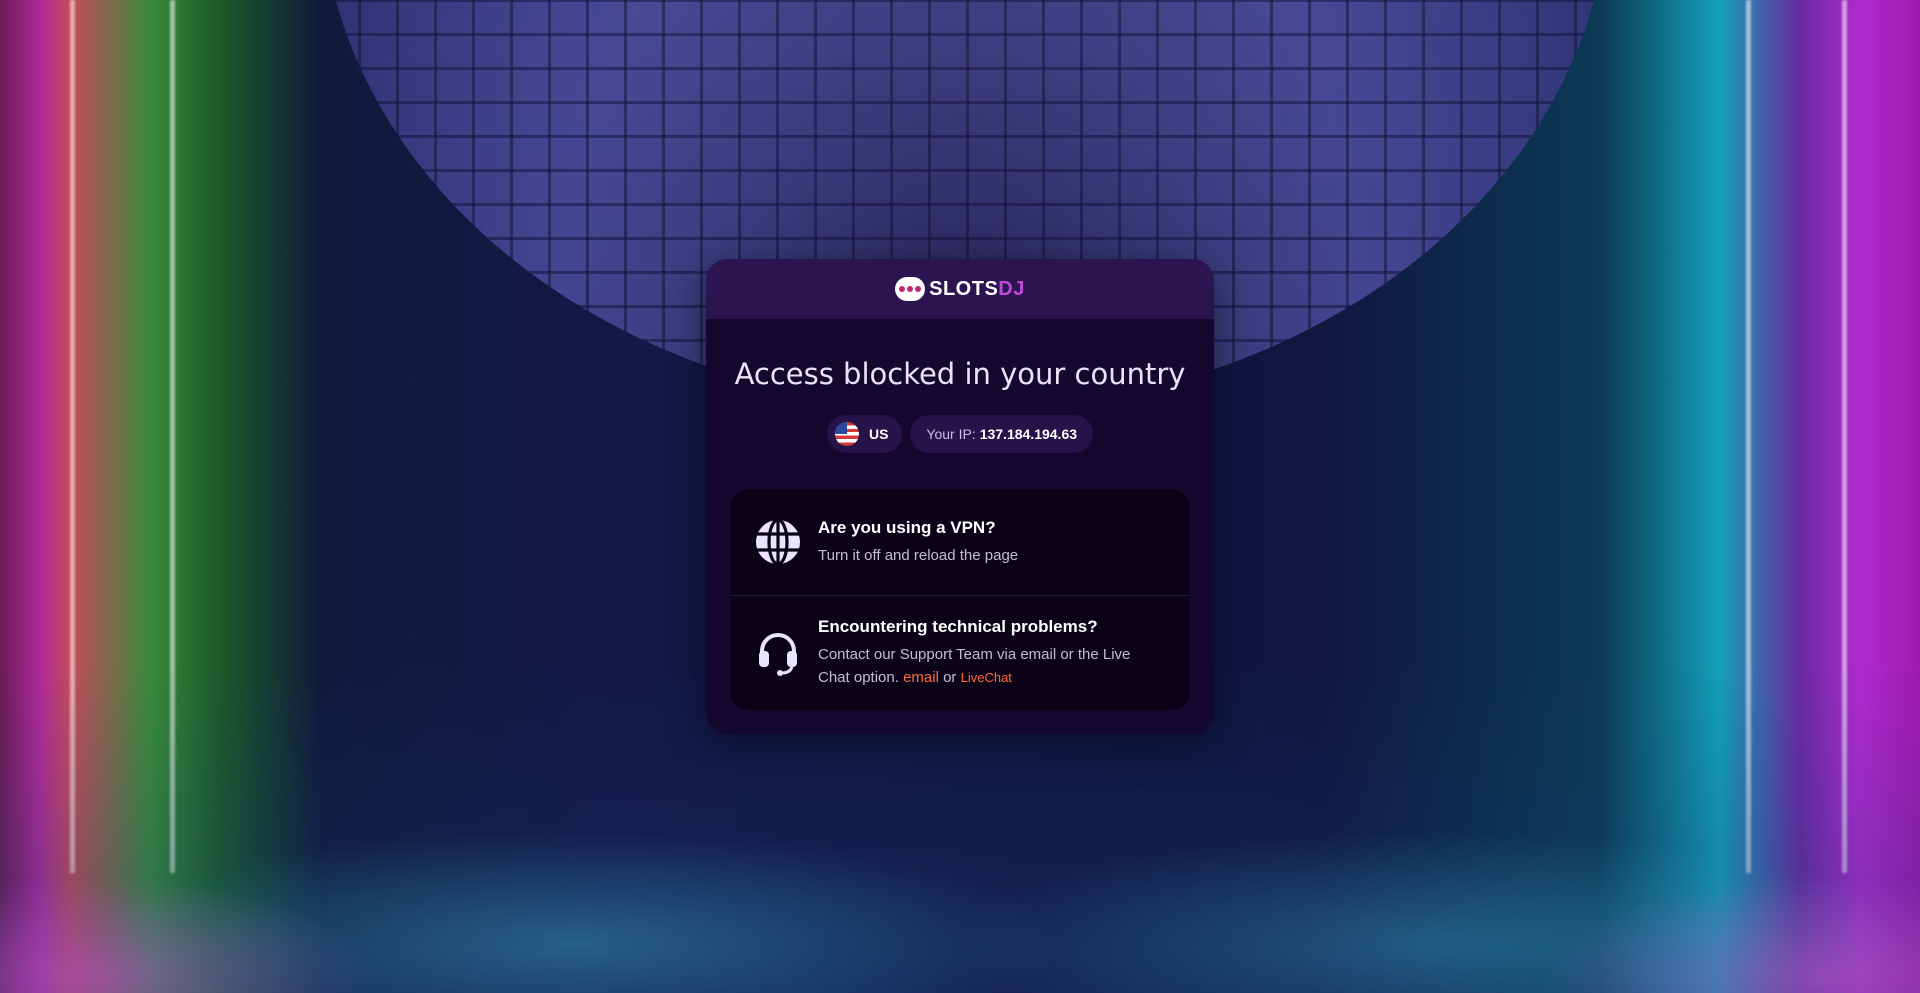  Describe the element at coordinates (921, 677) in the screenshot. I see `email-link: email` at that location.